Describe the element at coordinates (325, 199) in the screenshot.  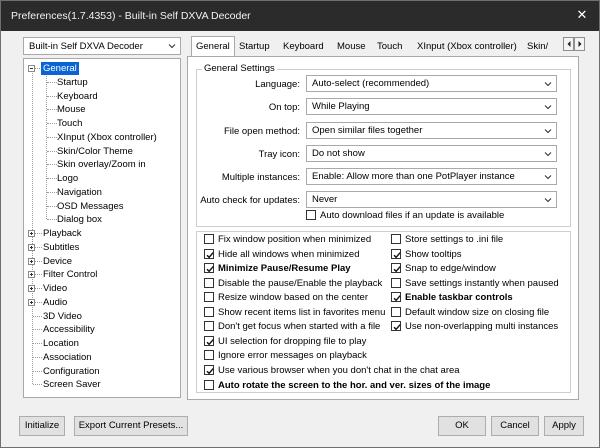
I see `settings-combo-value: Never` at that location.